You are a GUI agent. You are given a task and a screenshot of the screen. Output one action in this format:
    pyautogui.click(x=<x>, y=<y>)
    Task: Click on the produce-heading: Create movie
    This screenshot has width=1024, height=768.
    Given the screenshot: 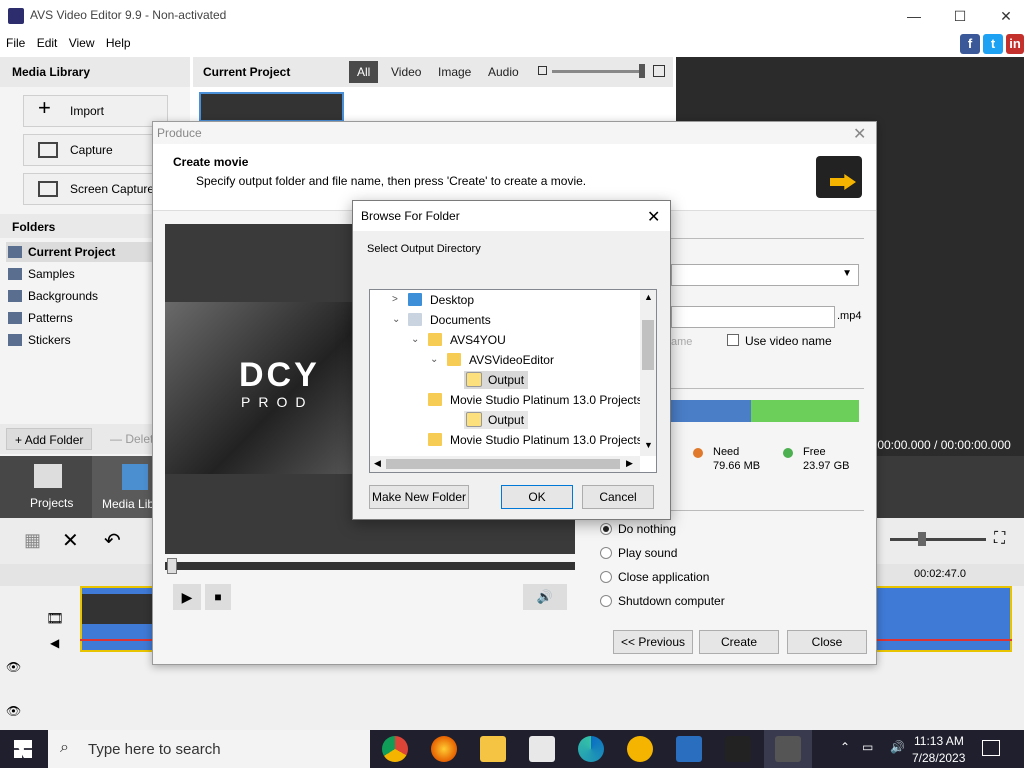 What is the action you would take?
    pyautogui.click(x=211, y=162)
    